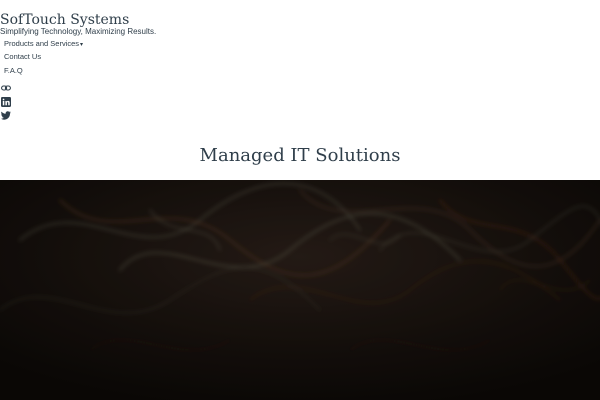  I want to click on nav-item-faq: F.A.Q, so click(13, 71).